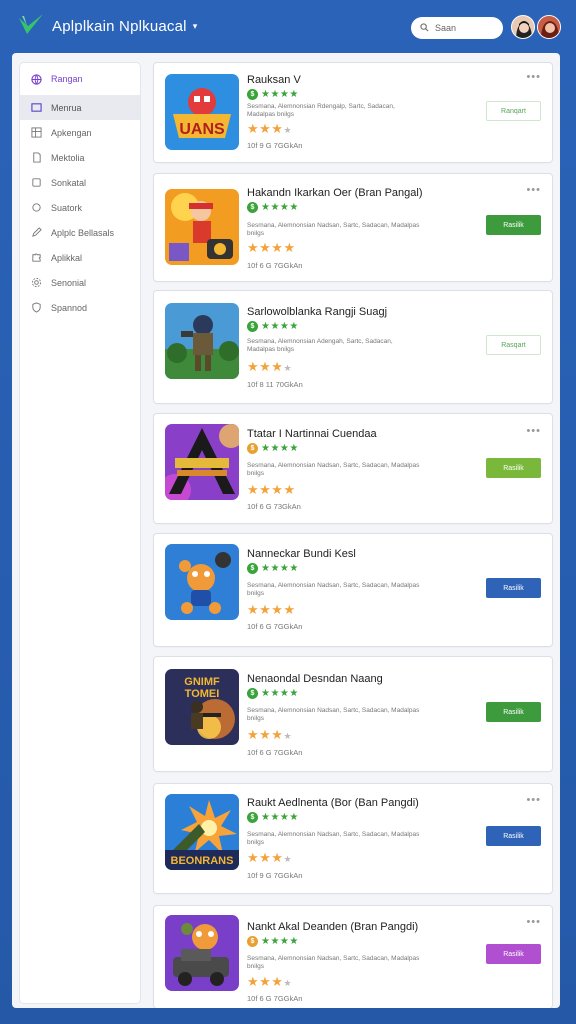 This screenshot has width=576, height=1024. I want to click on search-box, so click(457, 28).